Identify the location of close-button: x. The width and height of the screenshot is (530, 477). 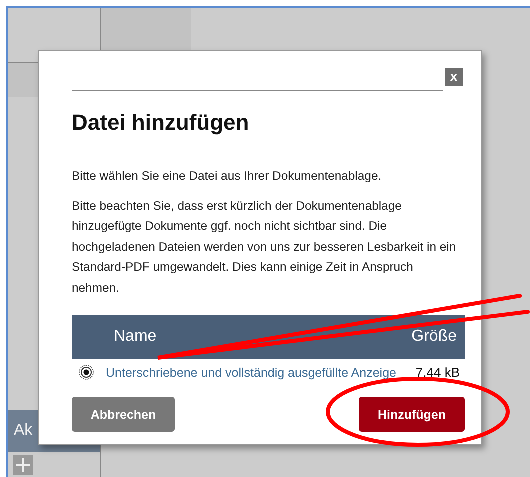
(454, 77).